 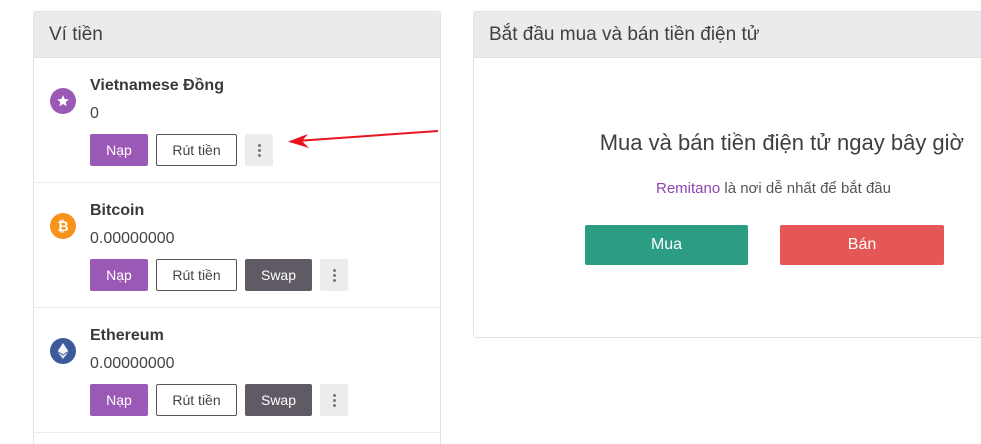 What do you see at coordinates (94, 113) in the screenshot?
I see `asset-balance: 0` at bounding box center [94, 113].